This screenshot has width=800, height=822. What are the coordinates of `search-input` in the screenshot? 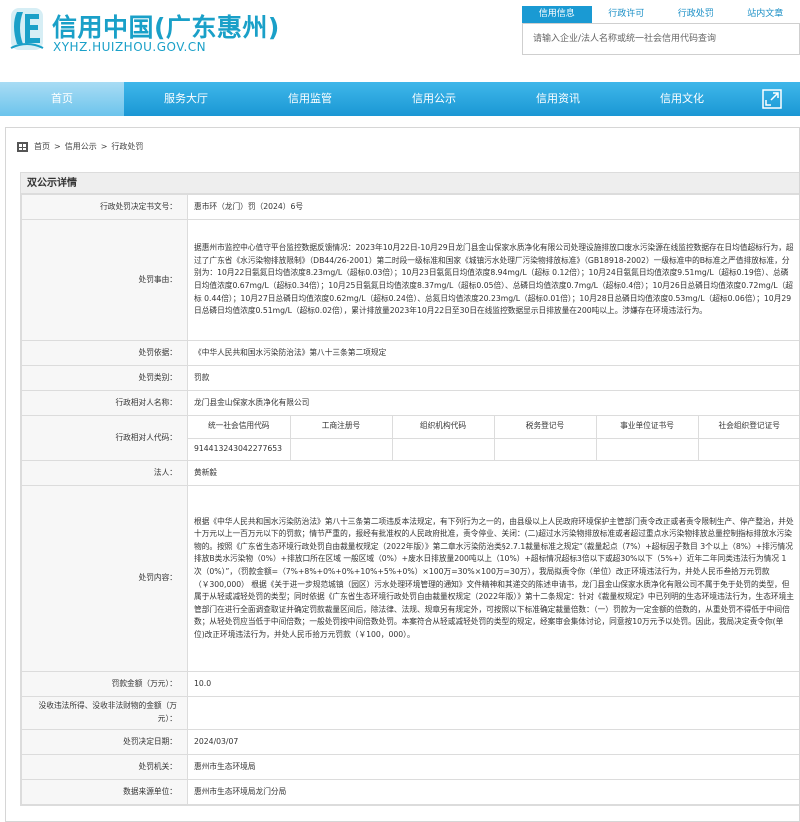 It's located at (661, 39).